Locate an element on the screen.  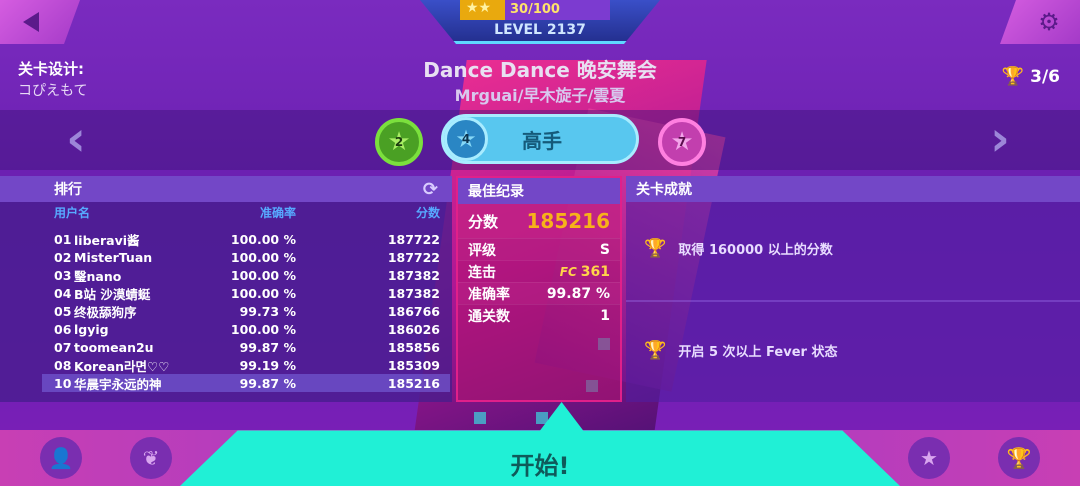
row-score: 186766 is located at coordinates (413, 311).